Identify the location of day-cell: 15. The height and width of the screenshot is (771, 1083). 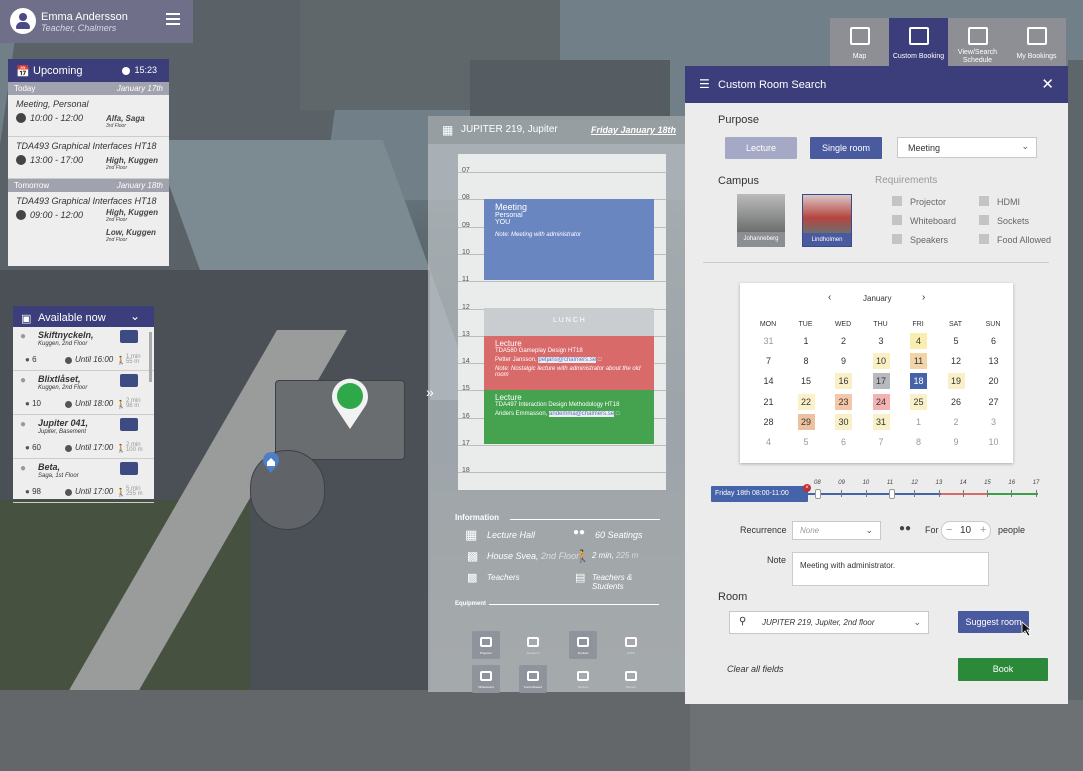
(806, 381).